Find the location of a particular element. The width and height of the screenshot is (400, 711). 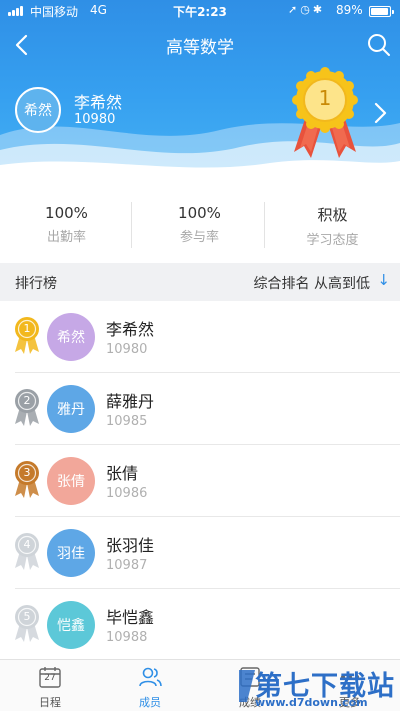

avatar: 希然 is located at coordinates (71, 337).